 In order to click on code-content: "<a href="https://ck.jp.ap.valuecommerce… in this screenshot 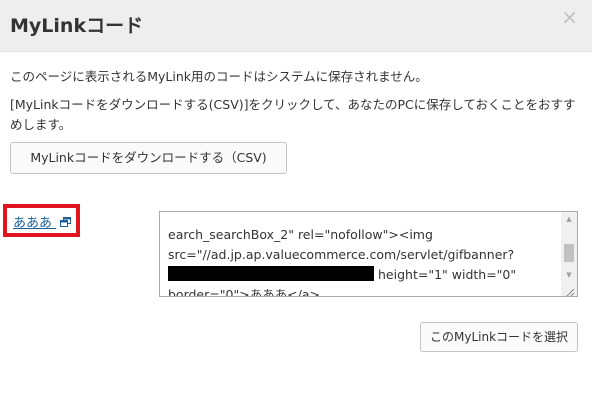, I will do `click(366, 254)`.